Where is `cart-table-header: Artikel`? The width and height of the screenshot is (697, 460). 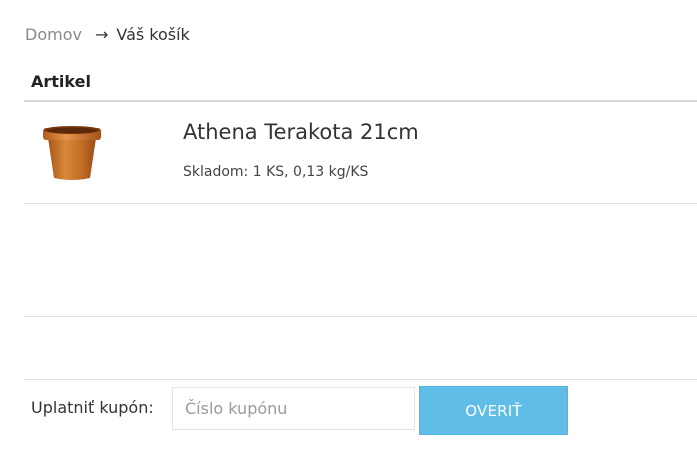 cart-table-header: Artikel is located at coordinates (360, 83).